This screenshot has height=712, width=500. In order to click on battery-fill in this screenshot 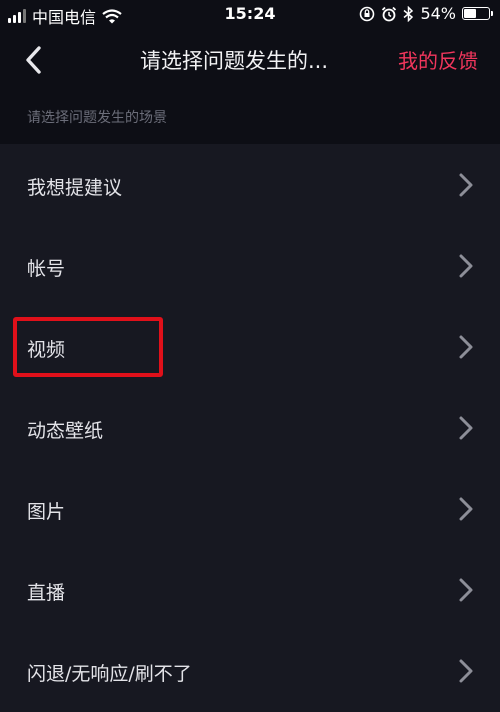, I will do `click(470, 13)`.